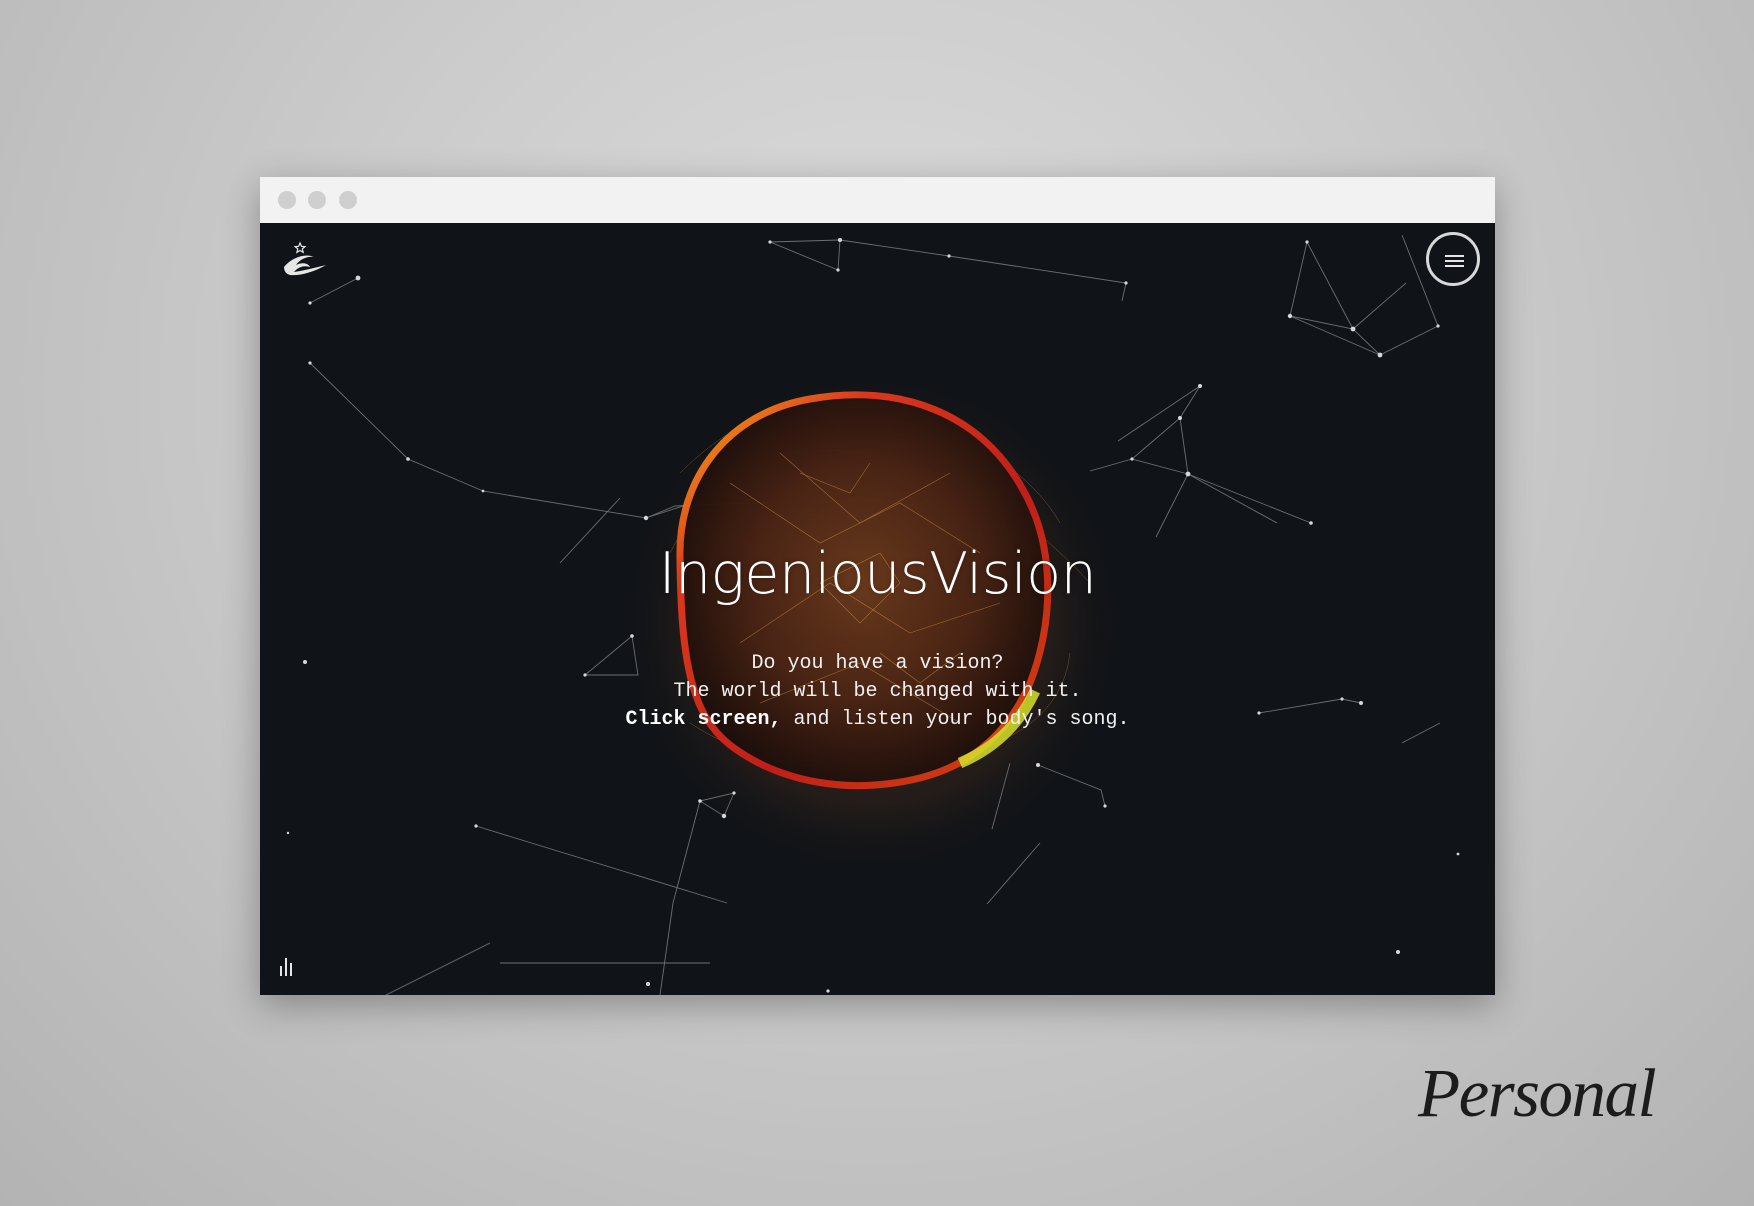  Describe the element at coordinates (348, 200) in the screenshot. I see `maximize-dot` at that location.